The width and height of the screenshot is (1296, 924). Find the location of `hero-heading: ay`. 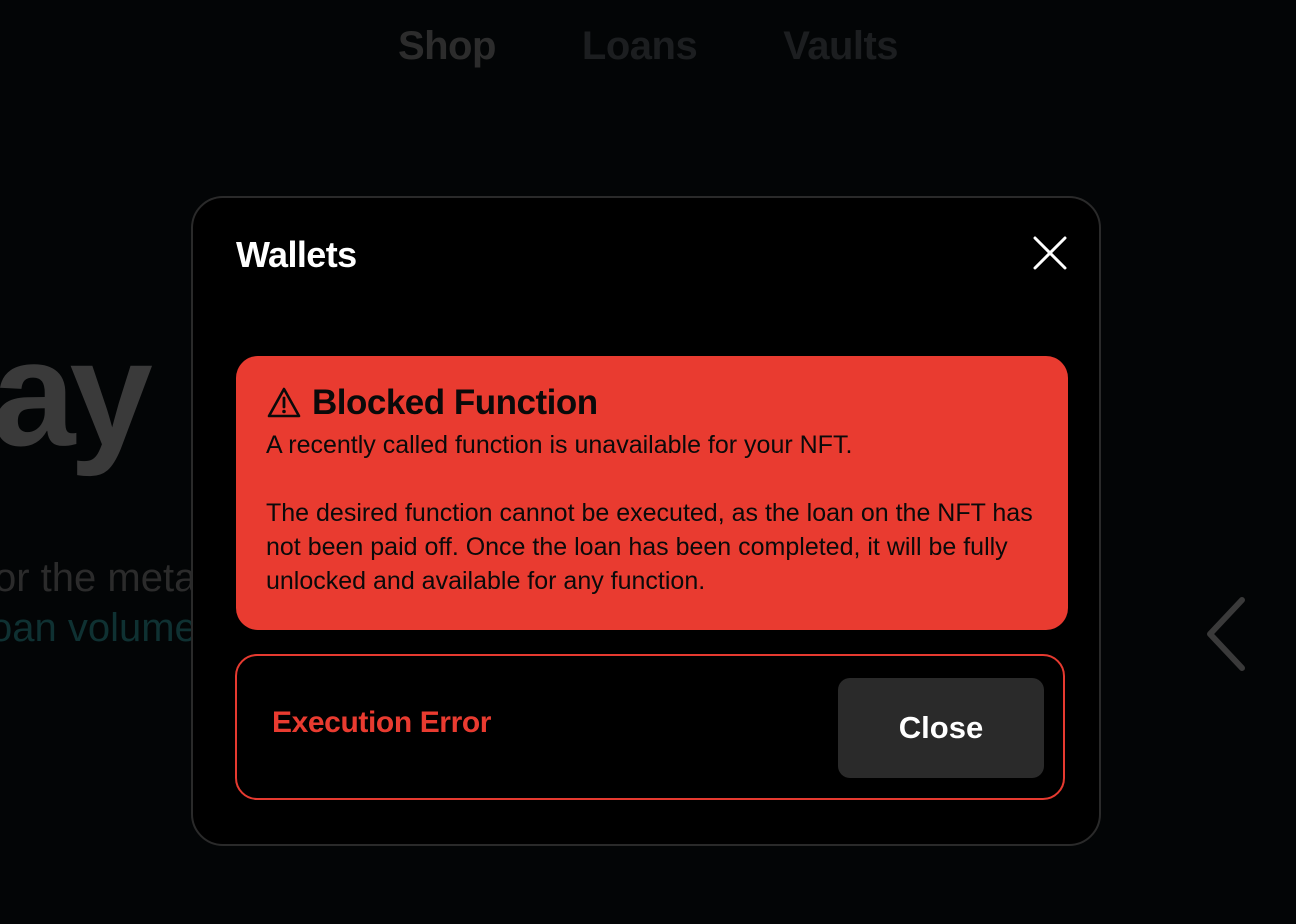

hero-heading: ay is located at coordinates (76, 393).